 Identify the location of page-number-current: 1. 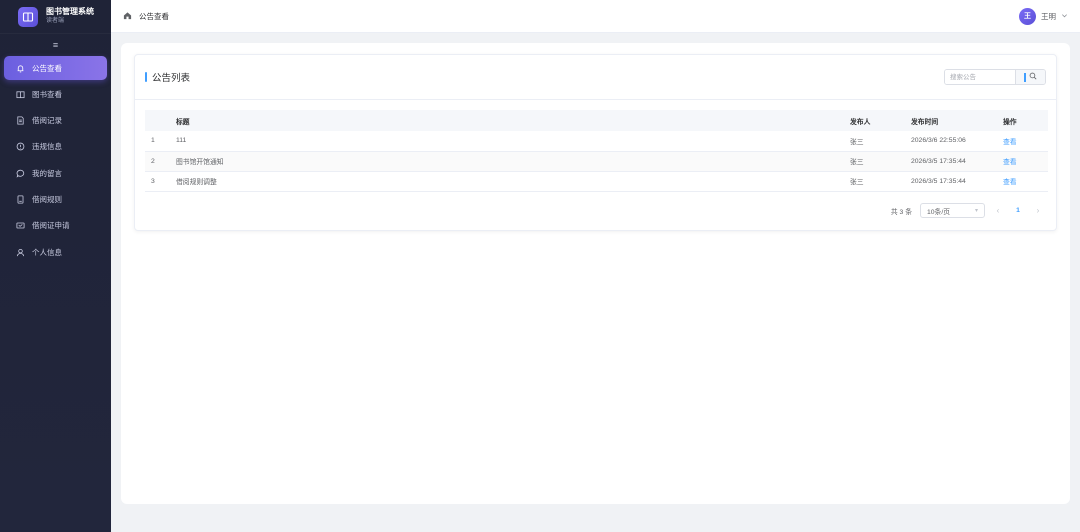
(1018, 210).